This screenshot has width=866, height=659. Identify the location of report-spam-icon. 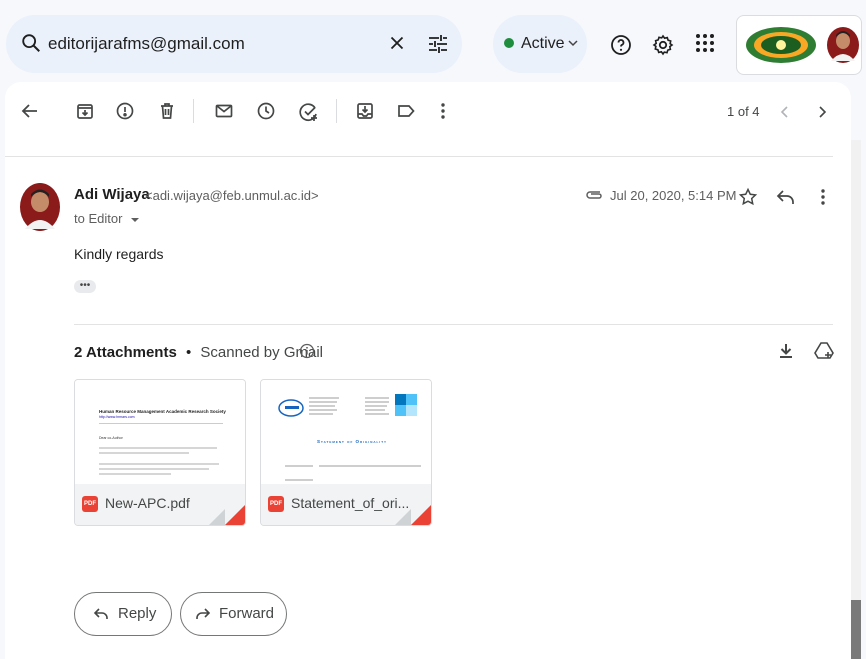
(125, 111).